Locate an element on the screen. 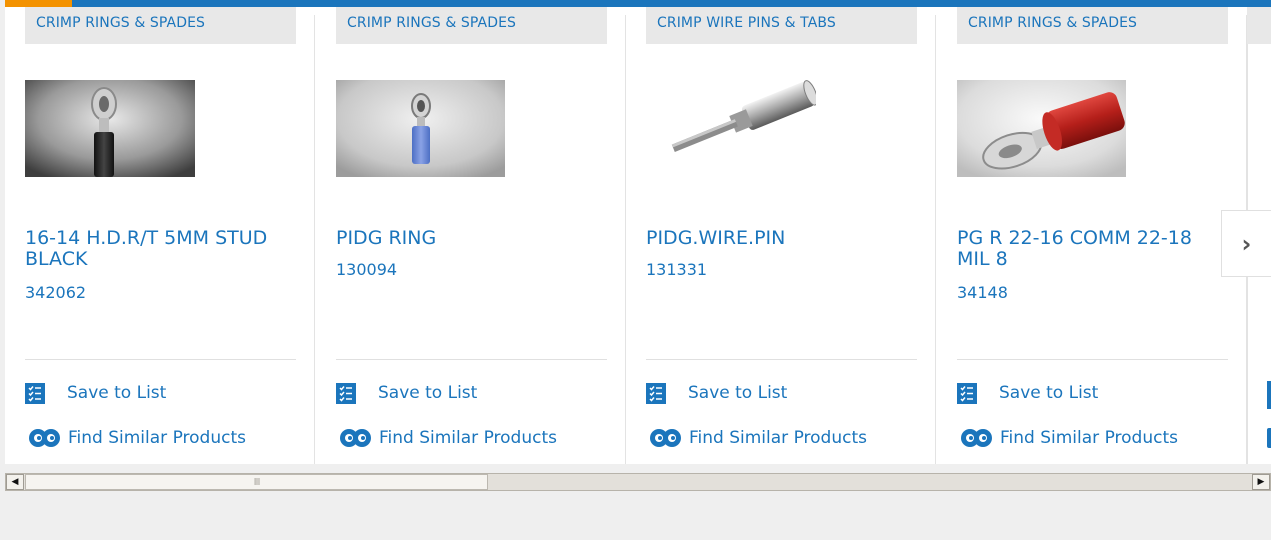 The width and height of the screenshot is (1271, 540). chevron-right-icon: › is located at coordinates (1246, 243).